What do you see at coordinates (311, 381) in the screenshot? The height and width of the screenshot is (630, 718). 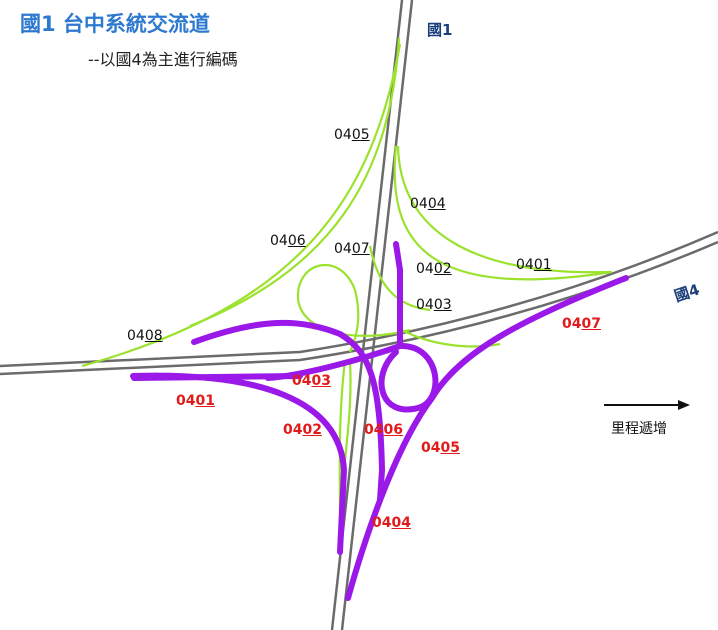 I see `ramp-label-0403-red: 0403` at bounding box center [311, 381].